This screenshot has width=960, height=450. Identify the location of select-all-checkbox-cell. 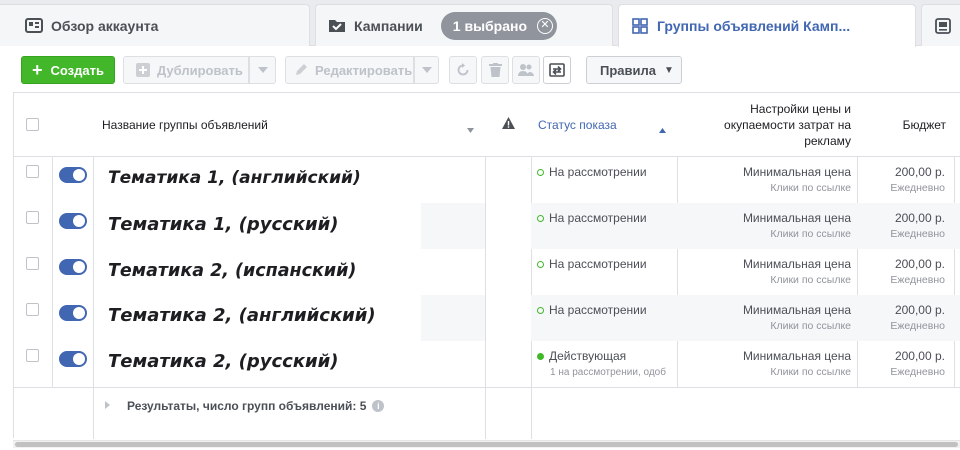
(32, 124).